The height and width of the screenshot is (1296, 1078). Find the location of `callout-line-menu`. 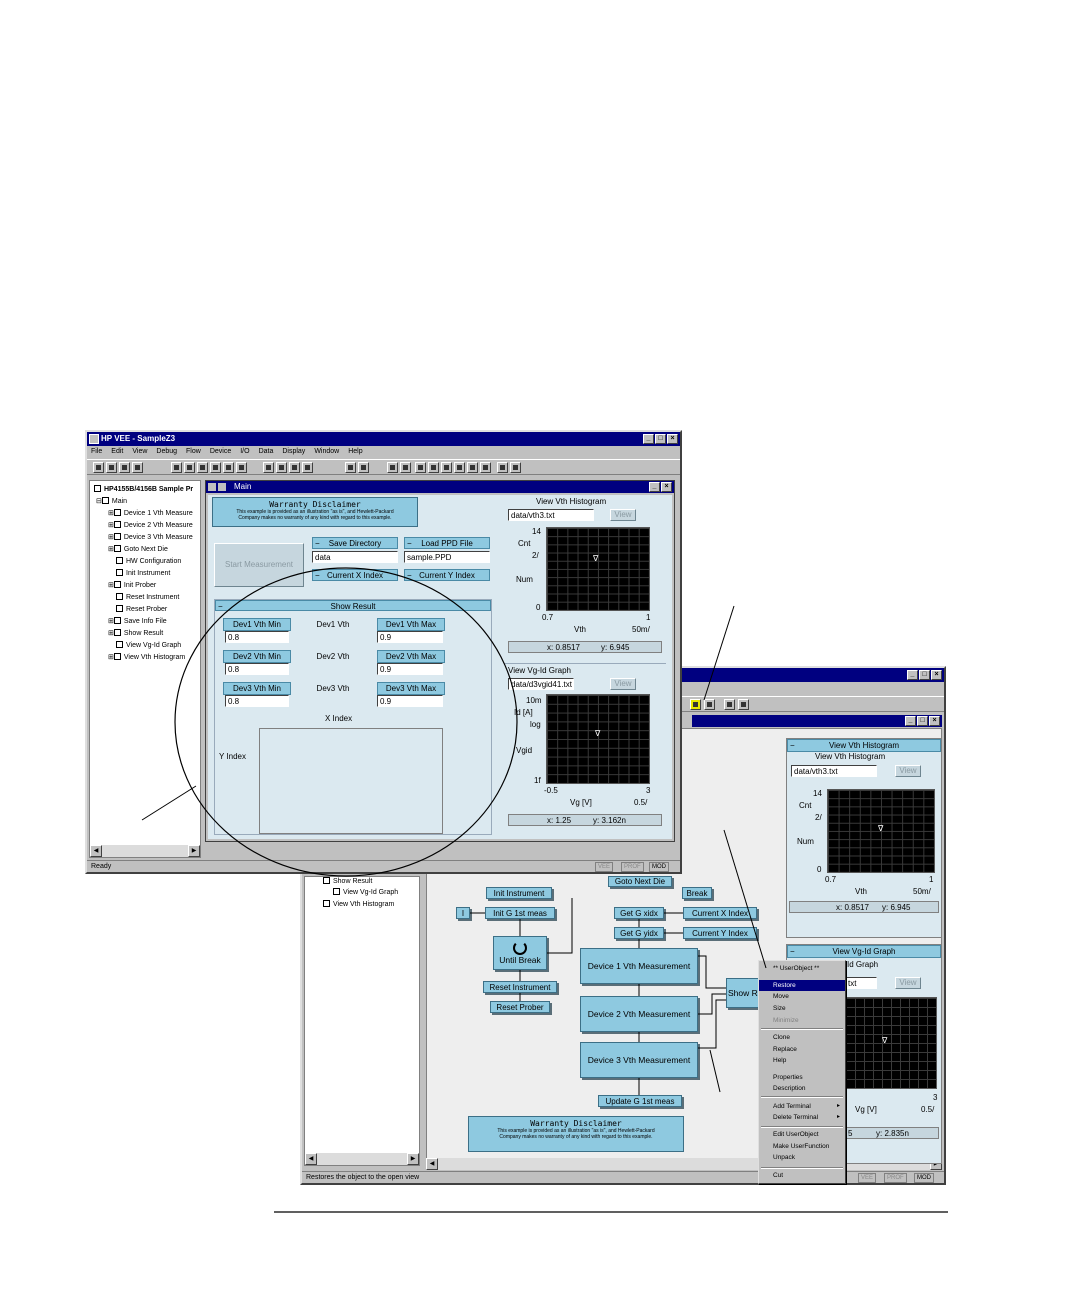

callout-line-menu is located at coordinates (745, 899).